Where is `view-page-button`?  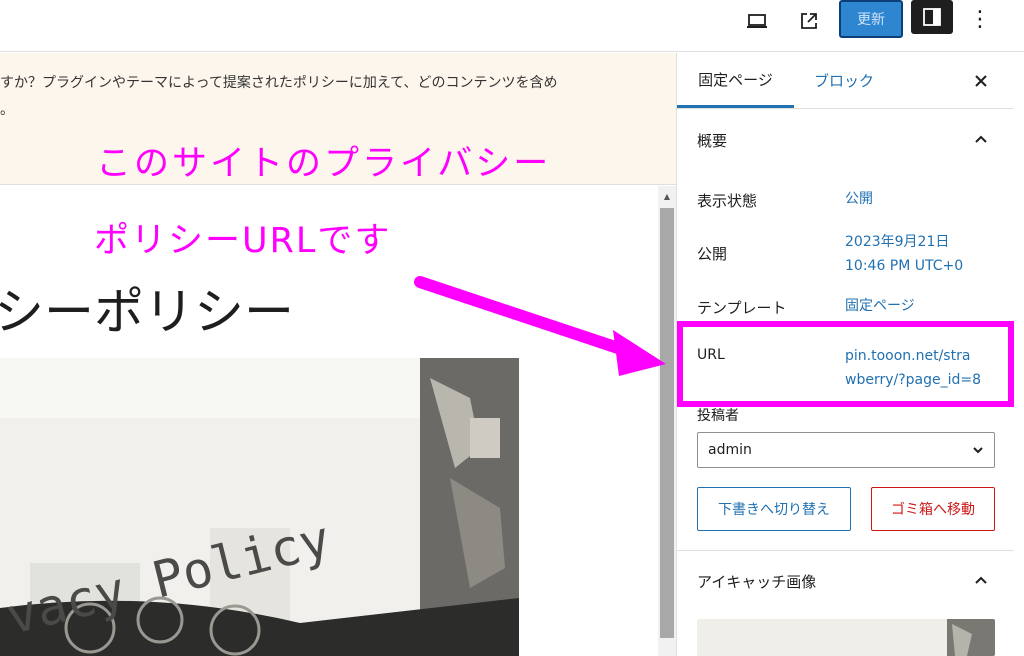
view-page-button is located at coordinates (809, 21).